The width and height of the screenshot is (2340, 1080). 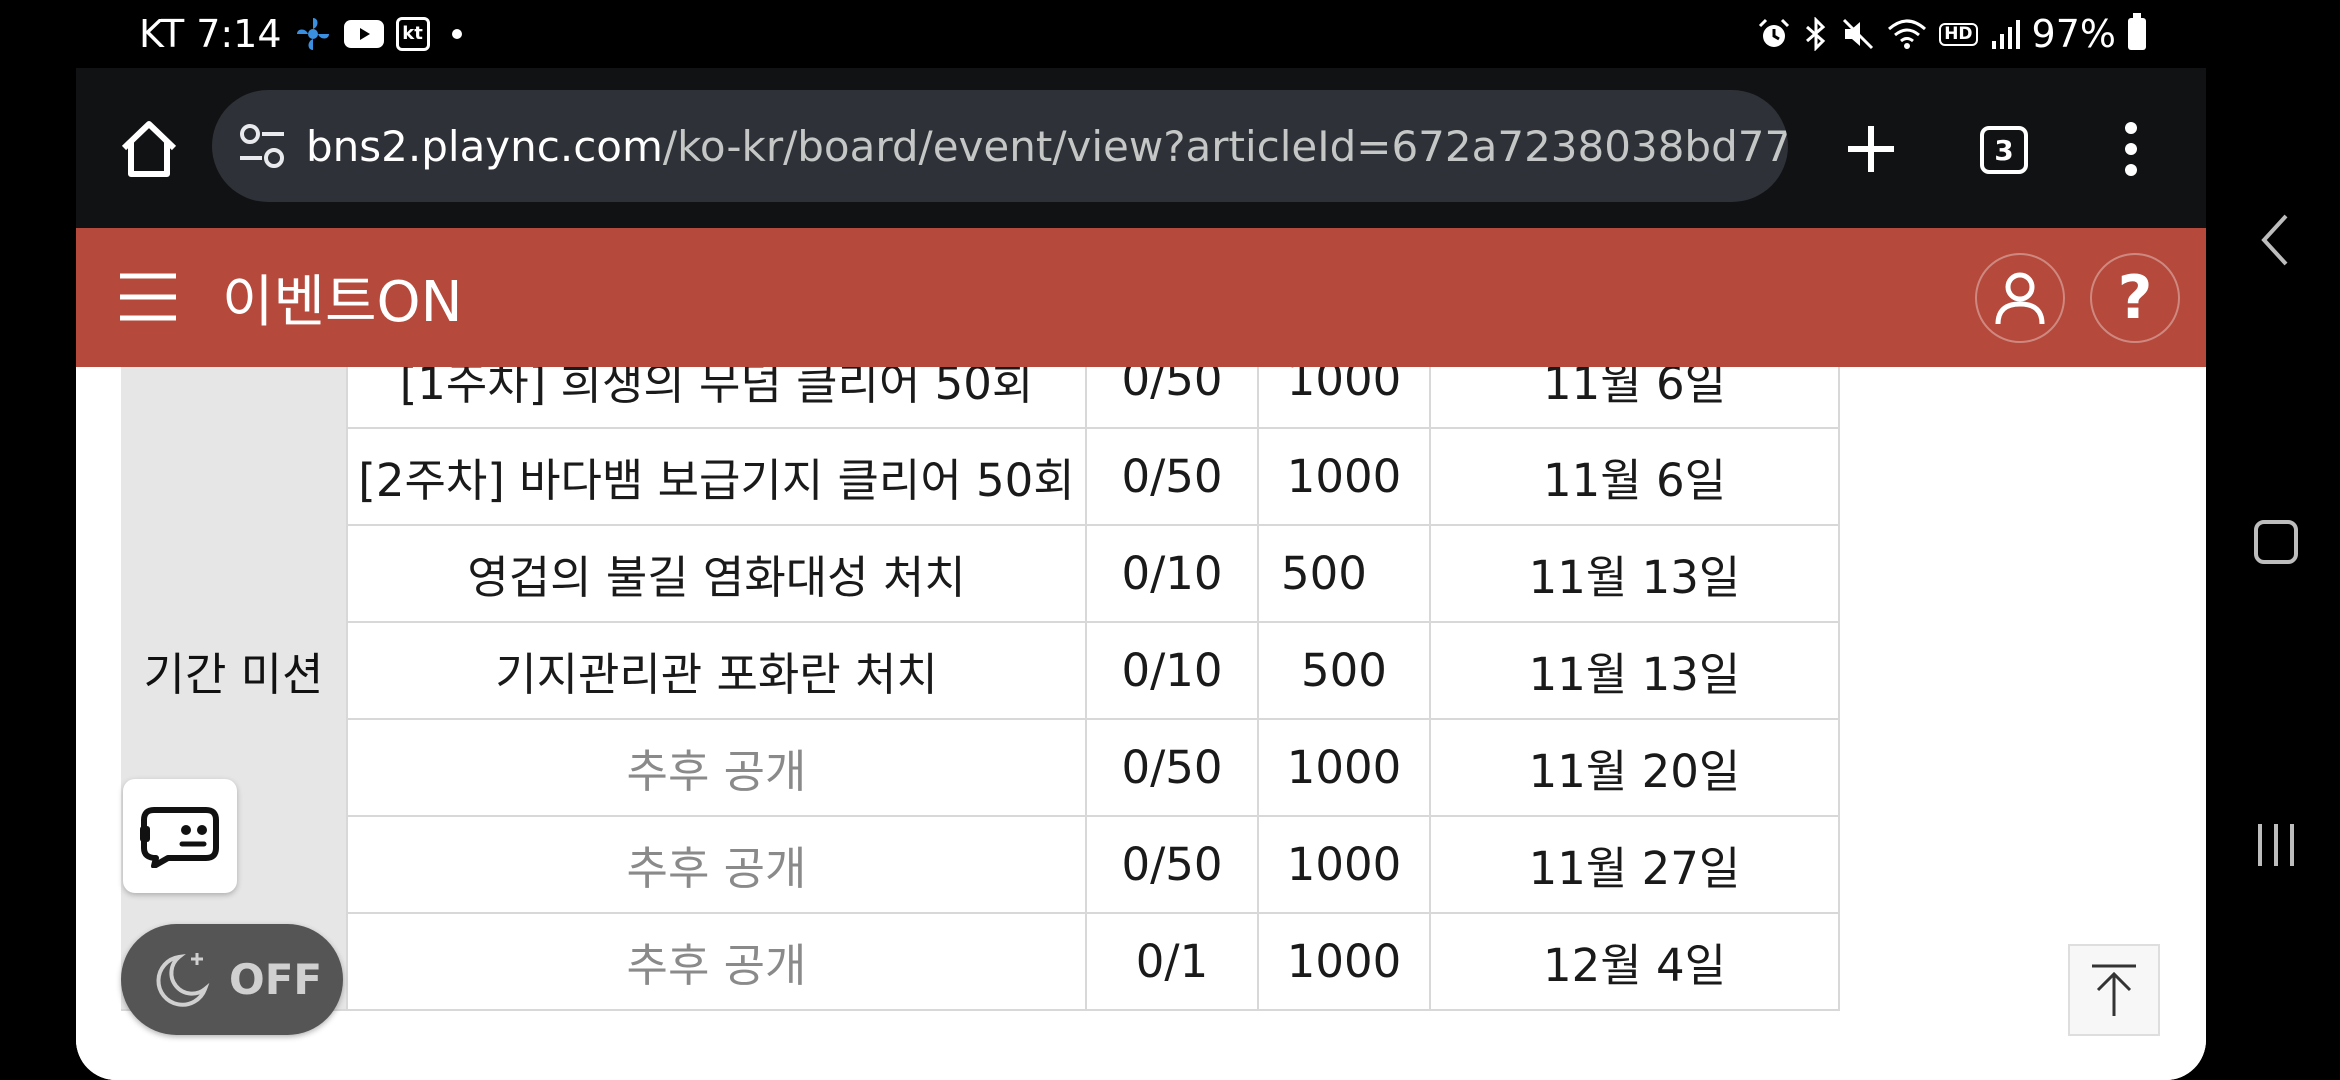 I want to click on account-button, so click(x=2020, y=298).